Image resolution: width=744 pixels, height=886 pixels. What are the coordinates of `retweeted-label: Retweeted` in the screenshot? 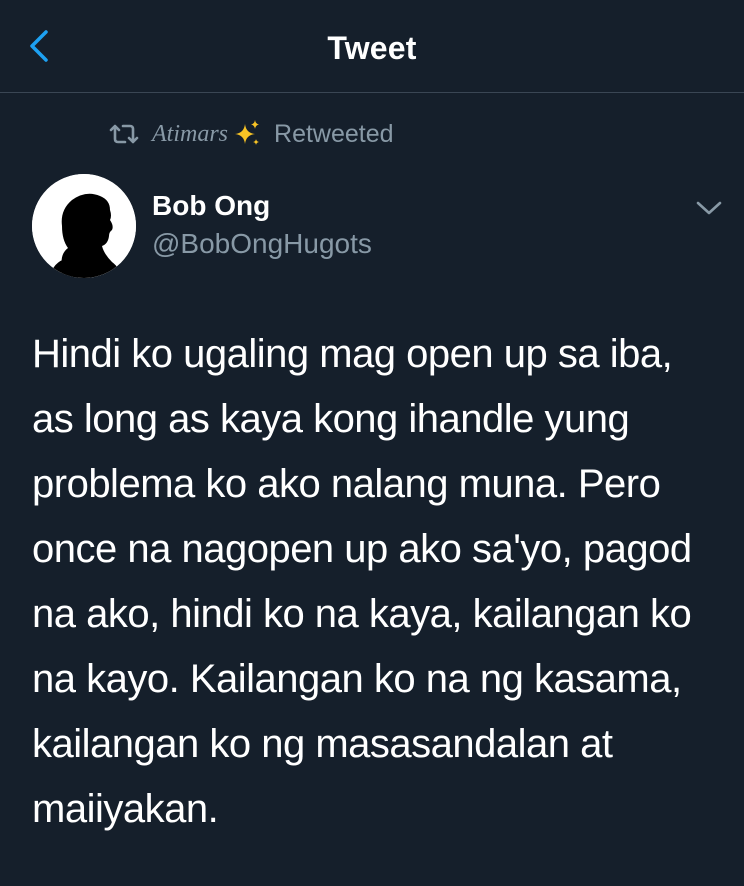 It's located at (334, 133).